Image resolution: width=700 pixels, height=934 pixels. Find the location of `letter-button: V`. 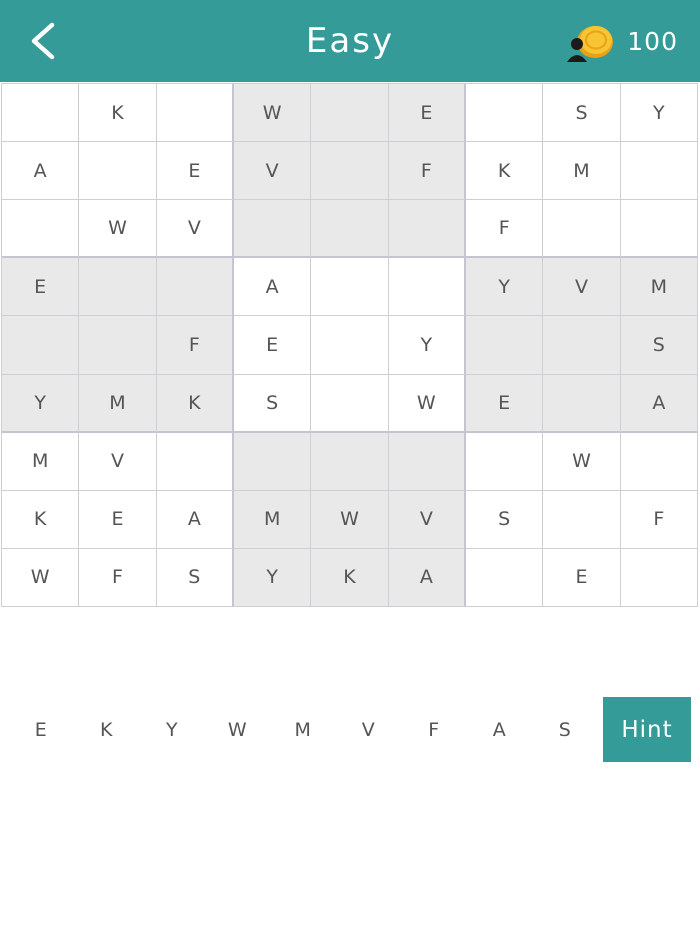

letter-button: V is located at coordinates (369, 729).